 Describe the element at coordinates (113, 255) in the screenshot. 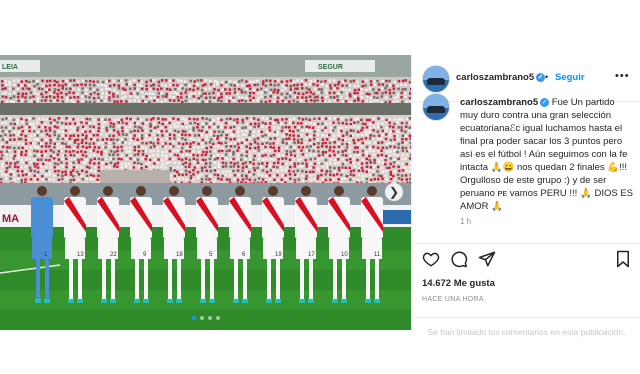

I see `player-number: 22` at that location.